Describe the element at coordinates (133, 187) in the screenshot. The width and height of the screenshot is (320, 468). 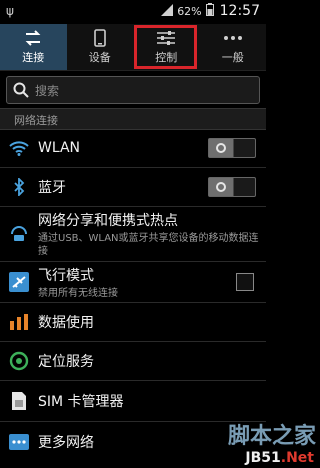
I see `list-item-bluetooth: 蓝牙` at that location.